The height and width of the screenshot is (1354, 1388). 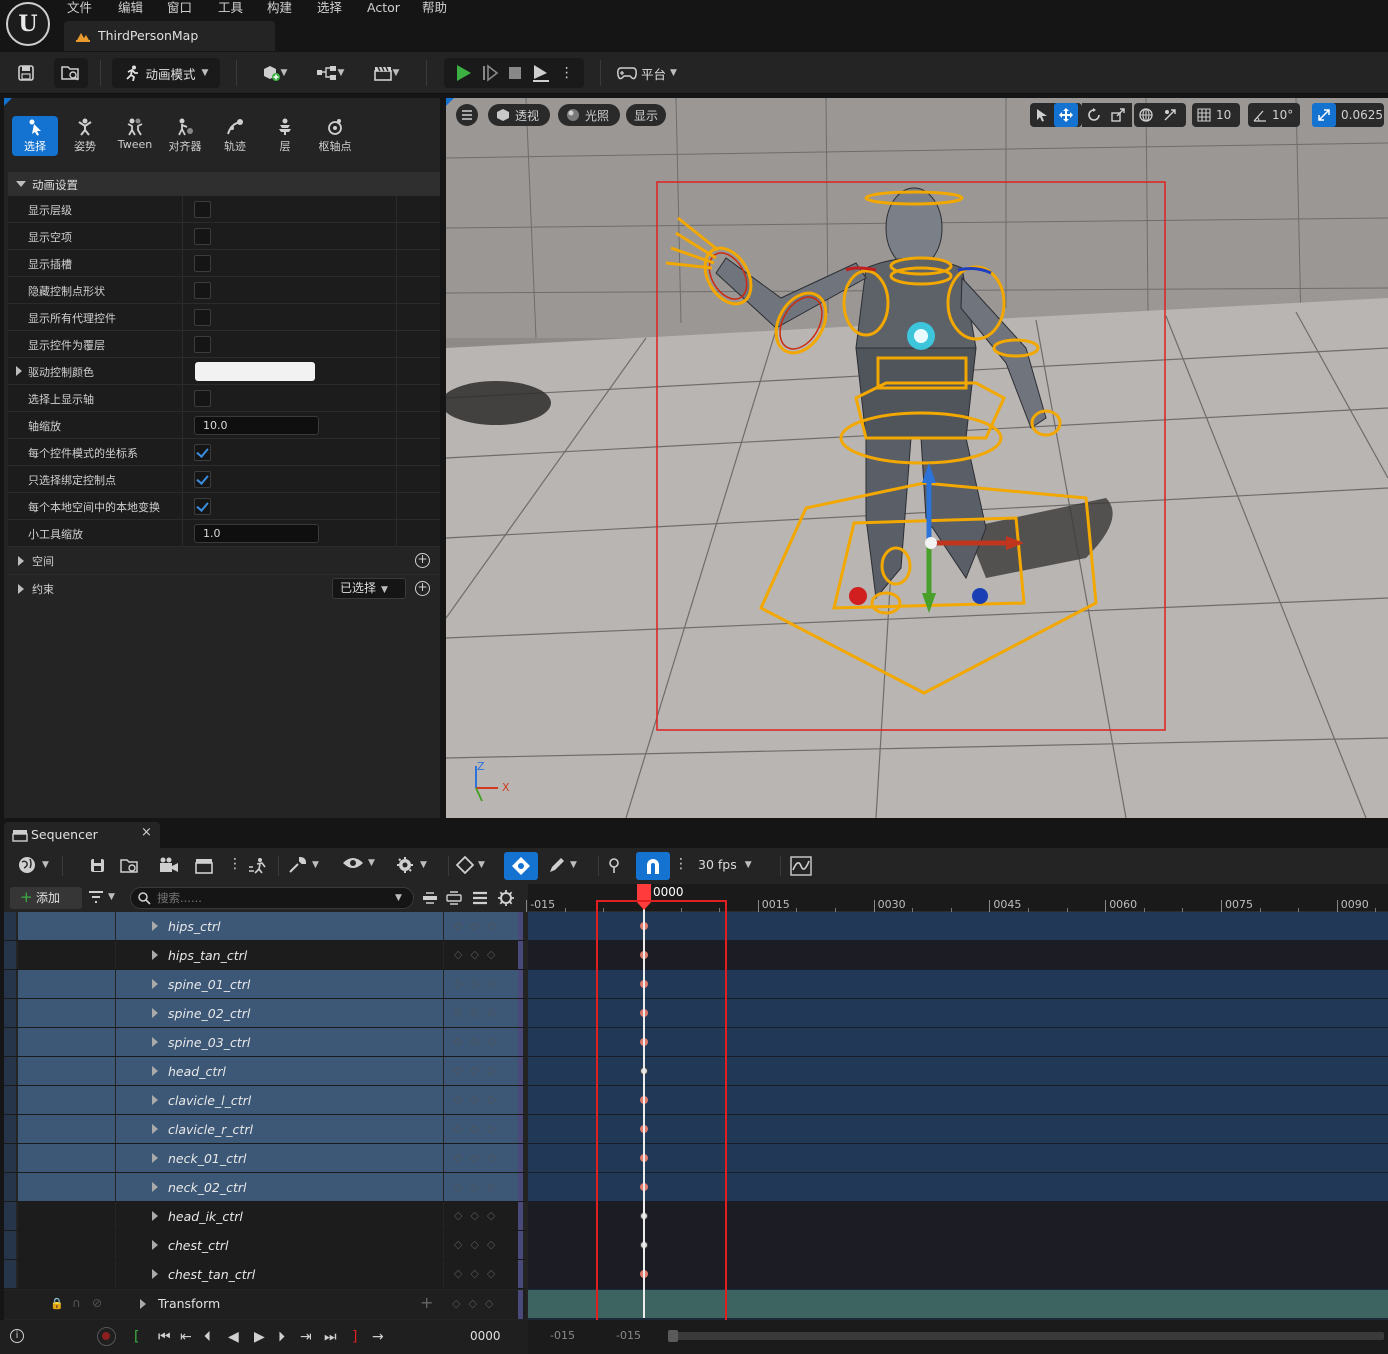 What do you see at coordinates (422, 588) in the screenshot?
I see `add-constraint-icon: +` at bounding box center [422, 588].